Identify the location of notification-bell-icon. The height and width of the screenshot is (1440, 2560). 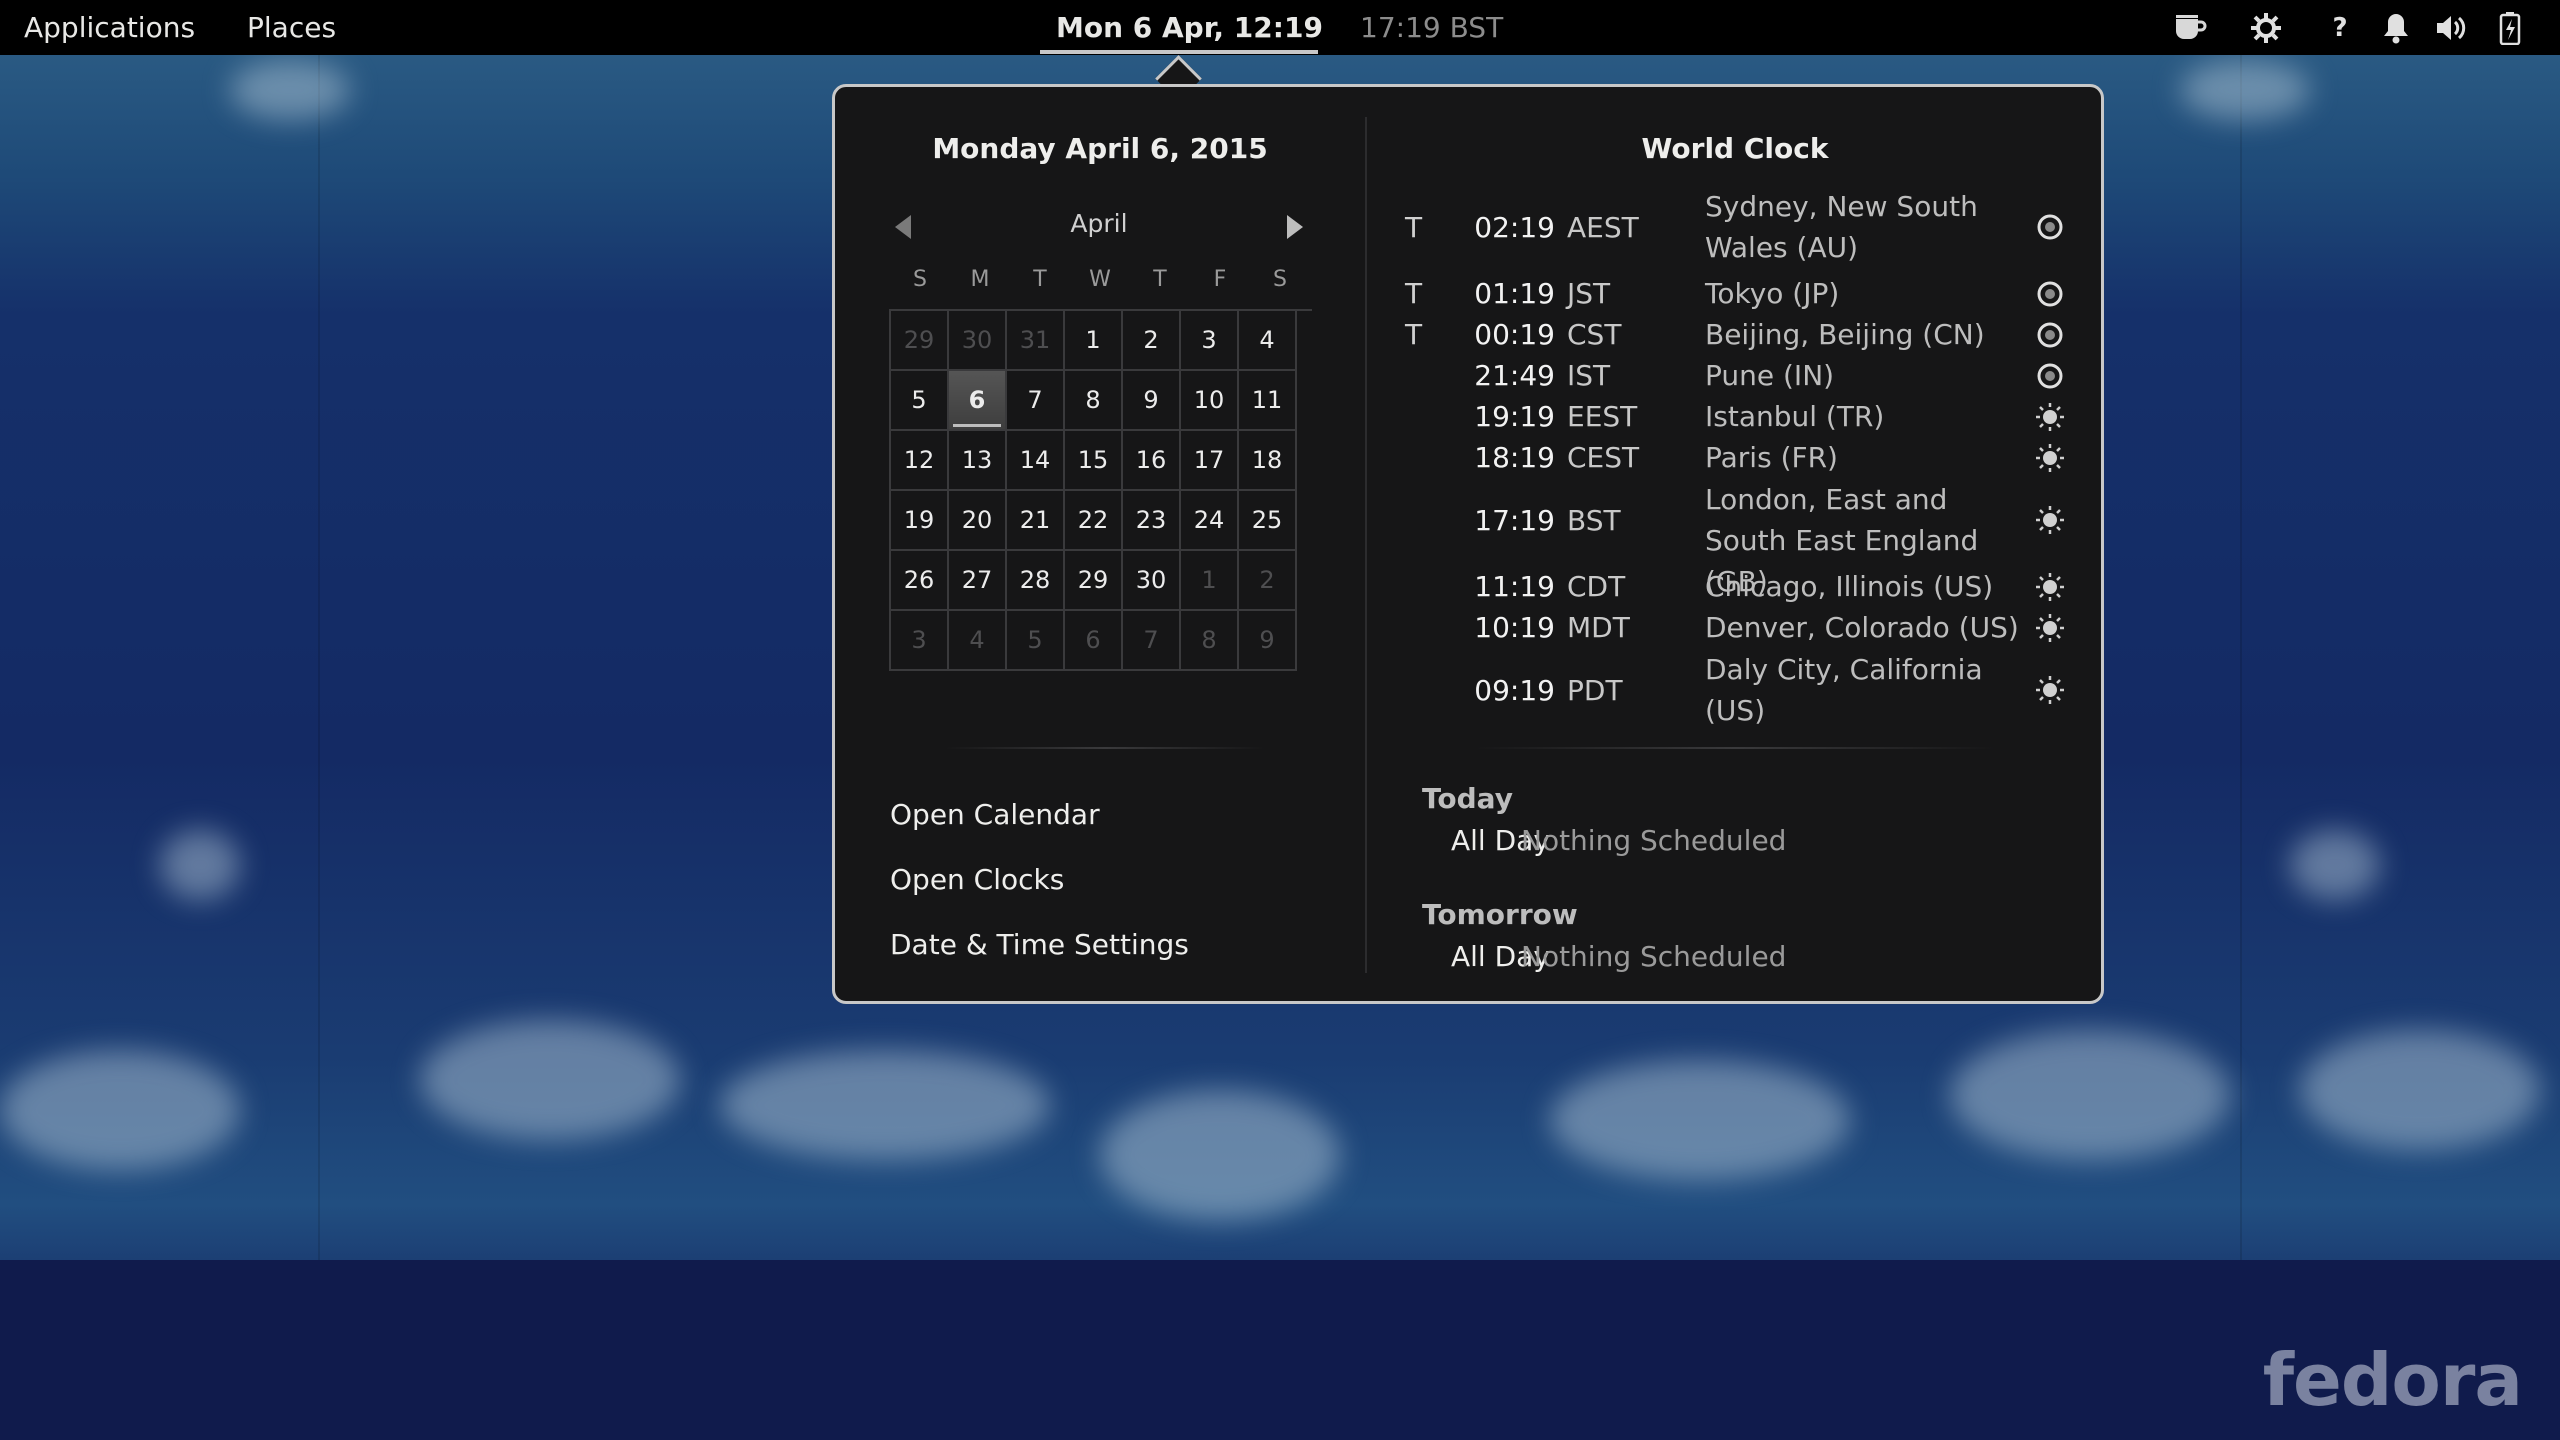
(2396, 28).